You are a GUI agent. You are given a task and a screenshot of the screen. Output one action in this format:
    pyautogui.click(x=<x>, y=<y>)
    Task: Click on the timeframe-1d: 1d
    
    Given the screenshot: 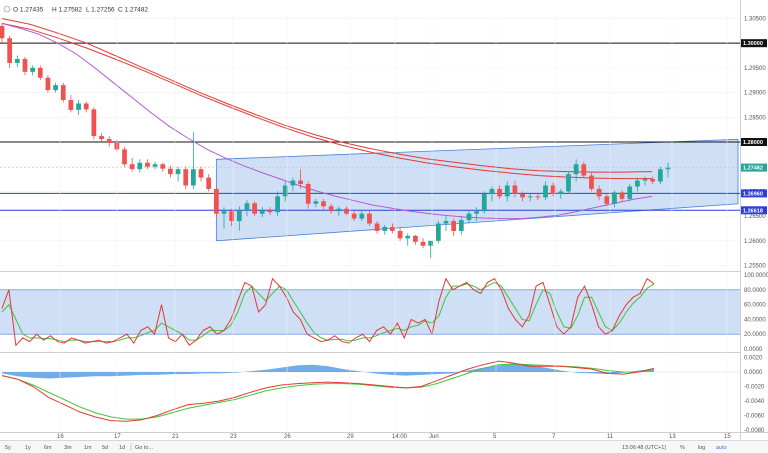 What is the action you would take?
    pyautogui.click(x=122, y=448)
    